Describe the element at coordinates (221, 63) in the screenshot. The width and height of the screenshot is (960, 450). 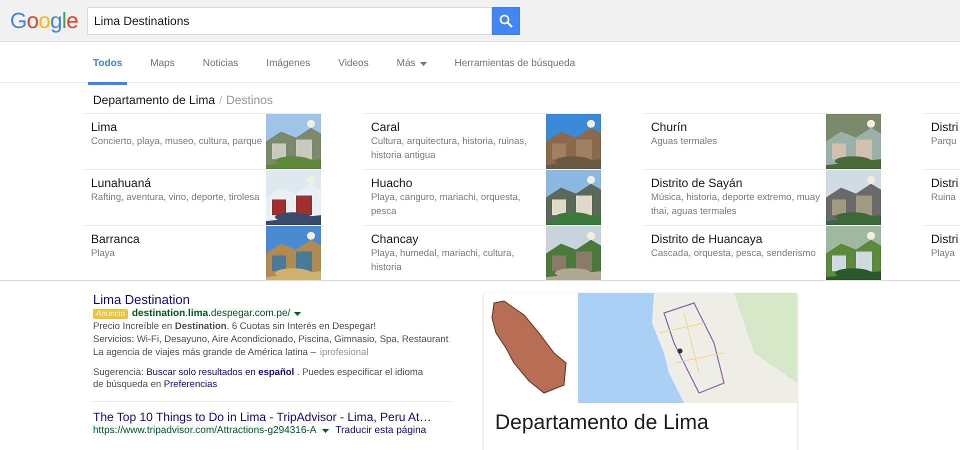
I see `nav-tab: Noticias` at that location.